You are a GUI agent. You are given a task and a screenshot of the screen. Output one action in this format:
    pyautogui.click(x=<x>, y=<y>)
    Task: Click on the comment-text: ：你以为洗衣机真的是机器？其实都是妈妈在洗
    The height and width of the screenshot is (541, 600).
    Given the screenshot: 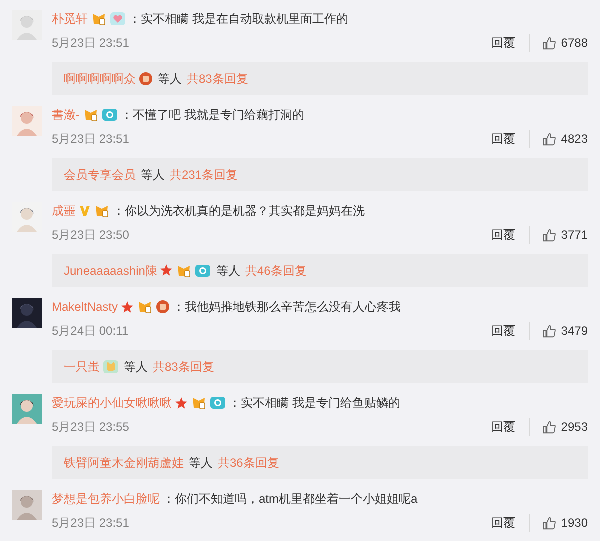 What is the action you would take?
    pyautogui.click(x=239, y=211)
    